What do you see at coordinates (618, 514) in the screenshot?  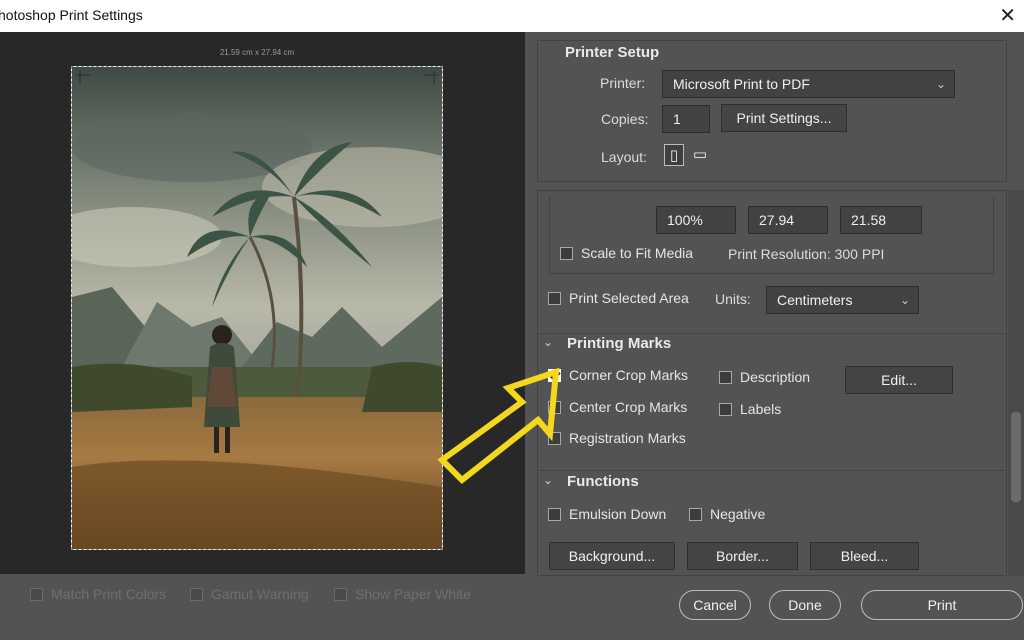 I see `emulsion-down-label: Emulsion Down` at bounding box center [618, 514].